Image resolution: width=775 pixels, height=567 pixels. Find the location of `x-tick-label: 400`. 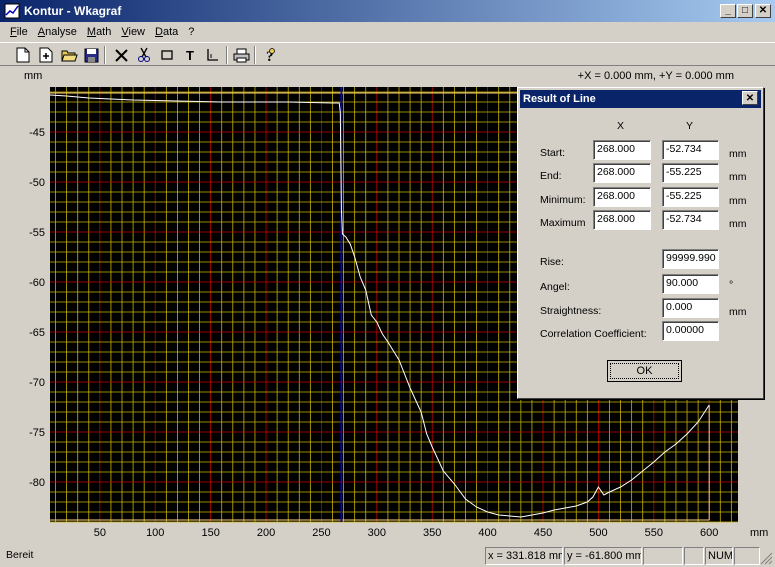

x-tick-label: 400 is located at coordinates (487, 533).